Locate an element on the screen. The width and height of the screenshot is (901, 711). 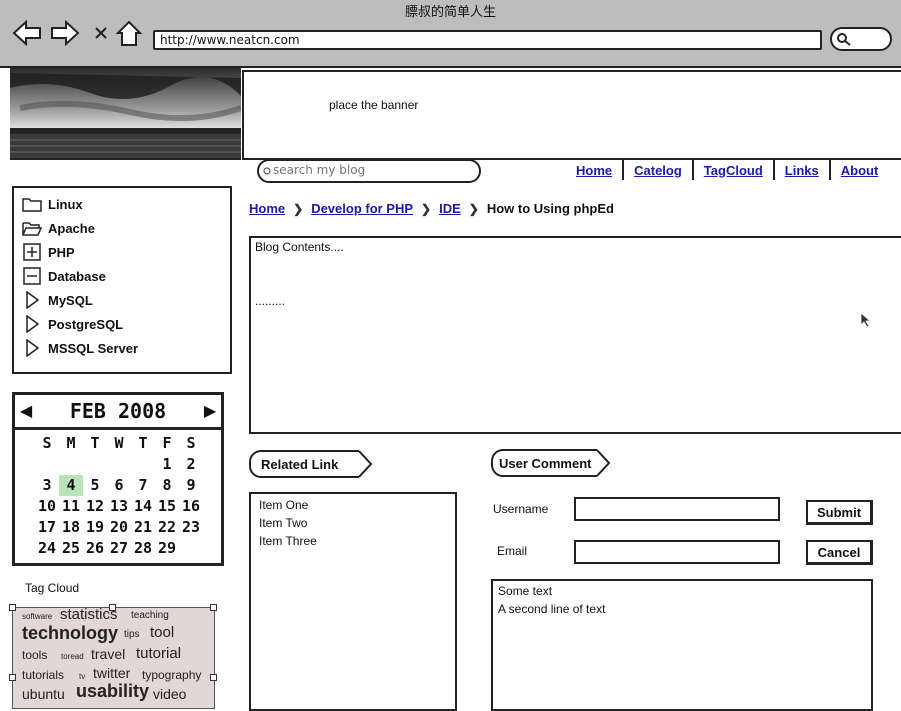
blog-search-input is located at coordinates (368, 170).